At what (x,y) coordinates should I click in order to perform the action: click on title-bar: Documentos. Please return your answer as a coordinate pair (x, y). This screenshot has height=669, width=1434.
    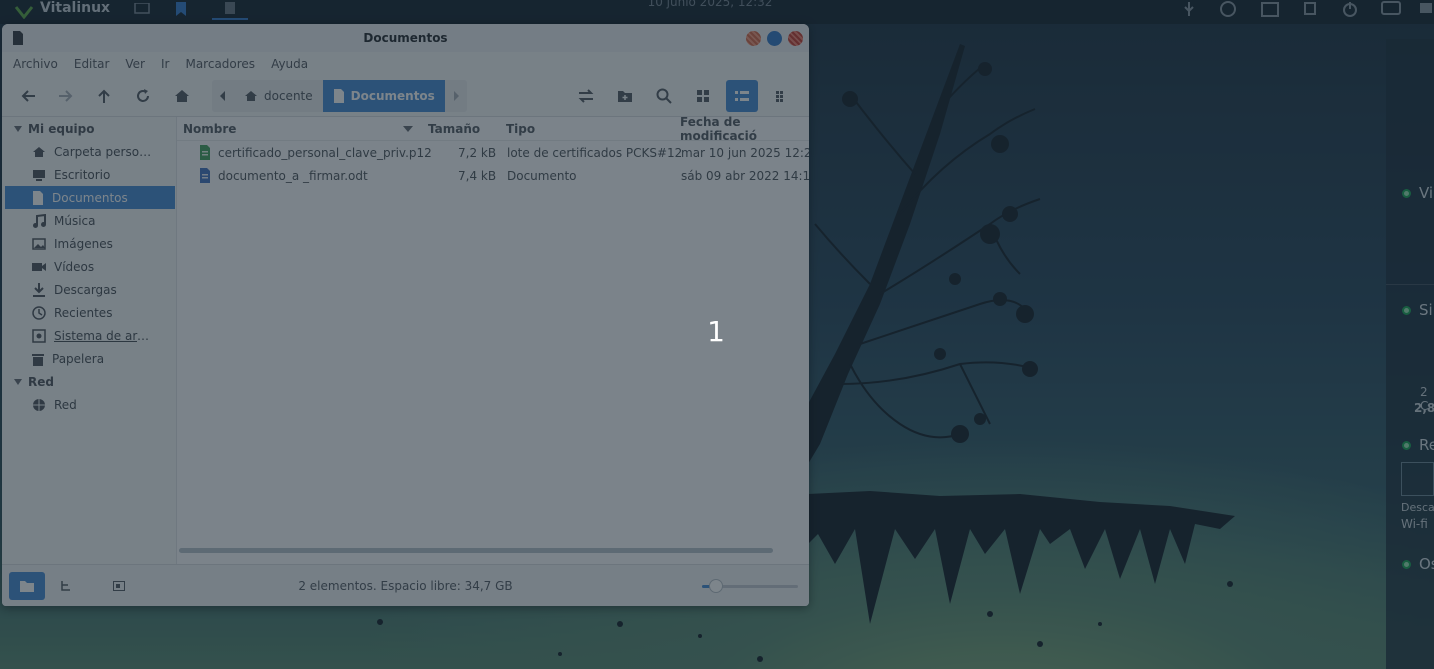
    Looking at the image, I should click on (405, 38).